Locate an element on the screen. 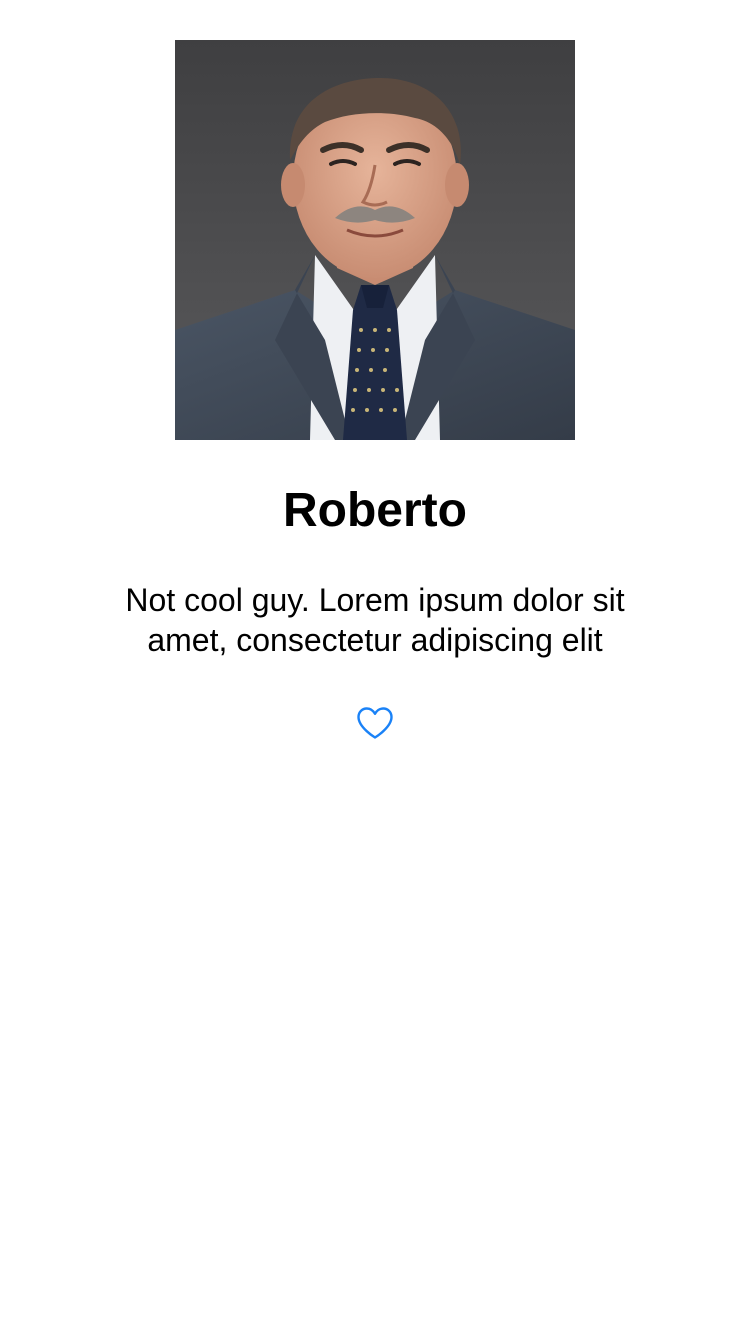  like-button is located at coordinates (375, 723).